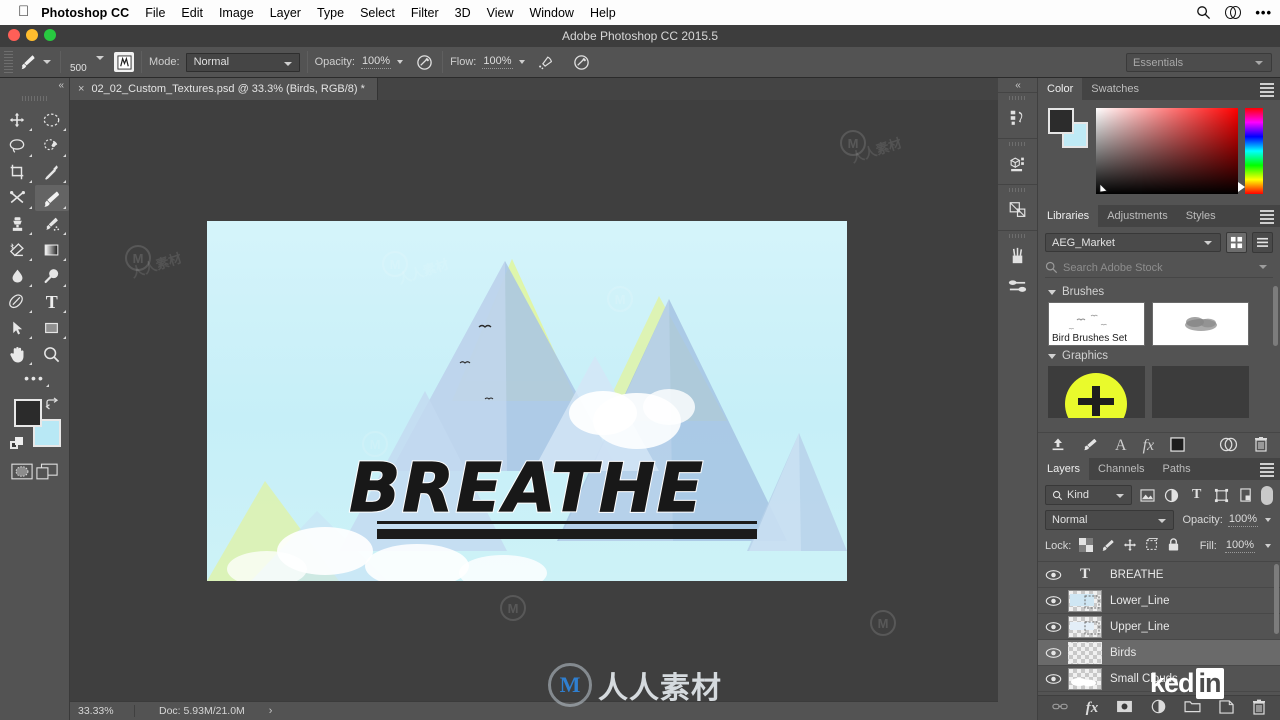 The height and width of the screenshot is (720, 1280). What do you see at coordinates (1089, 495) in the screenshot?
I see `layer-kind-filter: Kind` at bounding box center [1089, 495].